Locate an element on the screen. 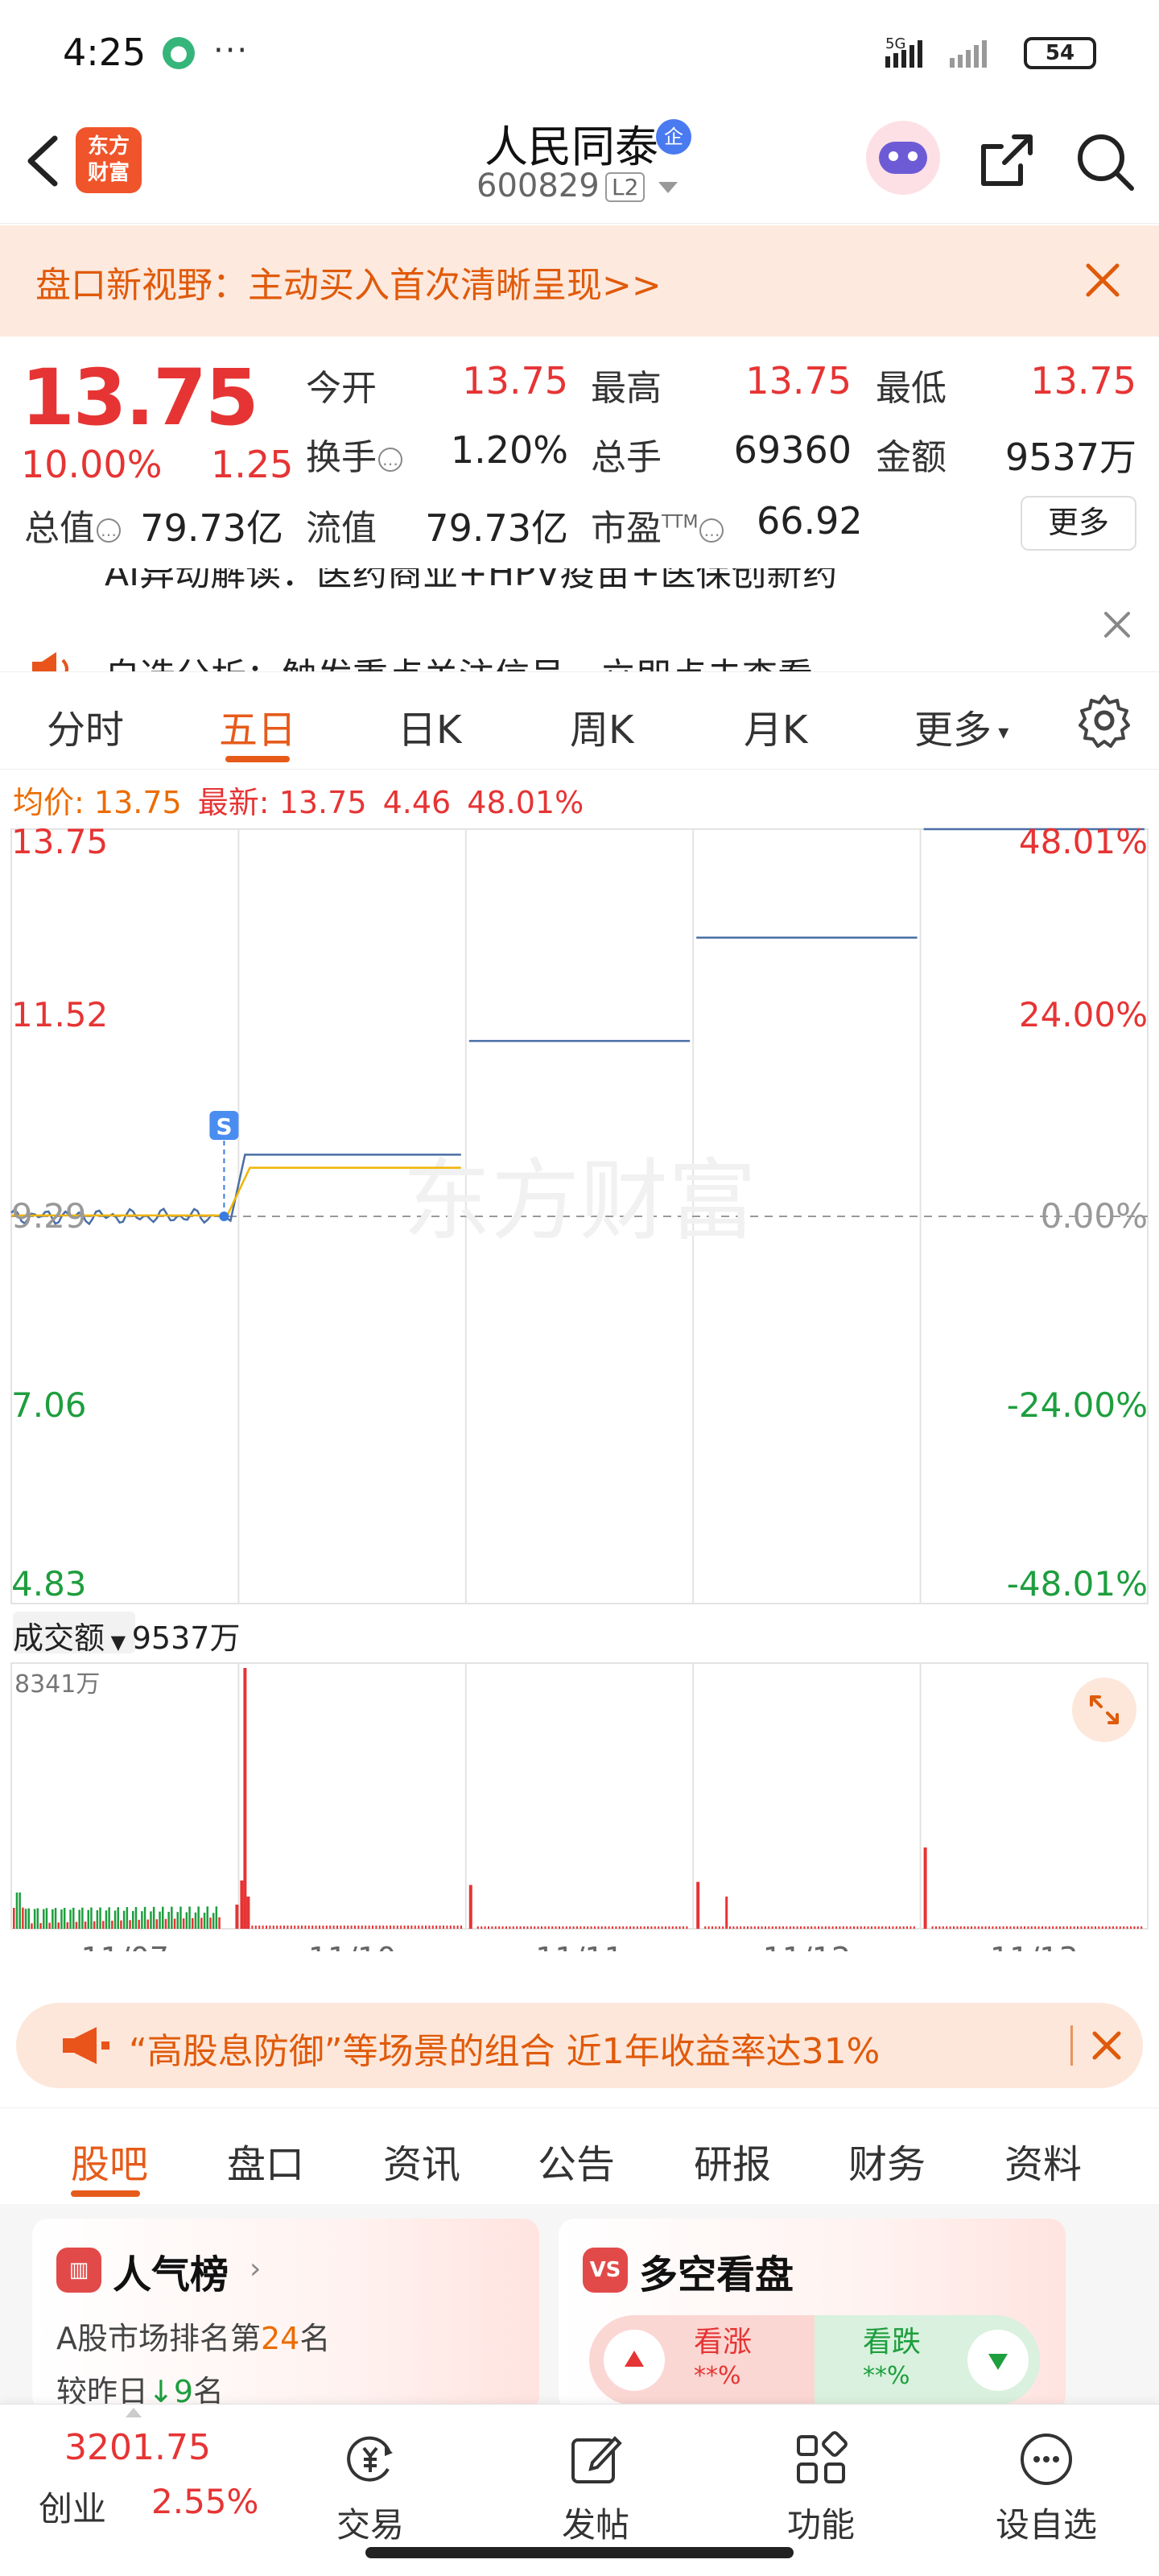 Image resolution: width=1159 pixels, height=2576 pixels. left-tick-label: 9.29 is located at coordinates (49, 1216).